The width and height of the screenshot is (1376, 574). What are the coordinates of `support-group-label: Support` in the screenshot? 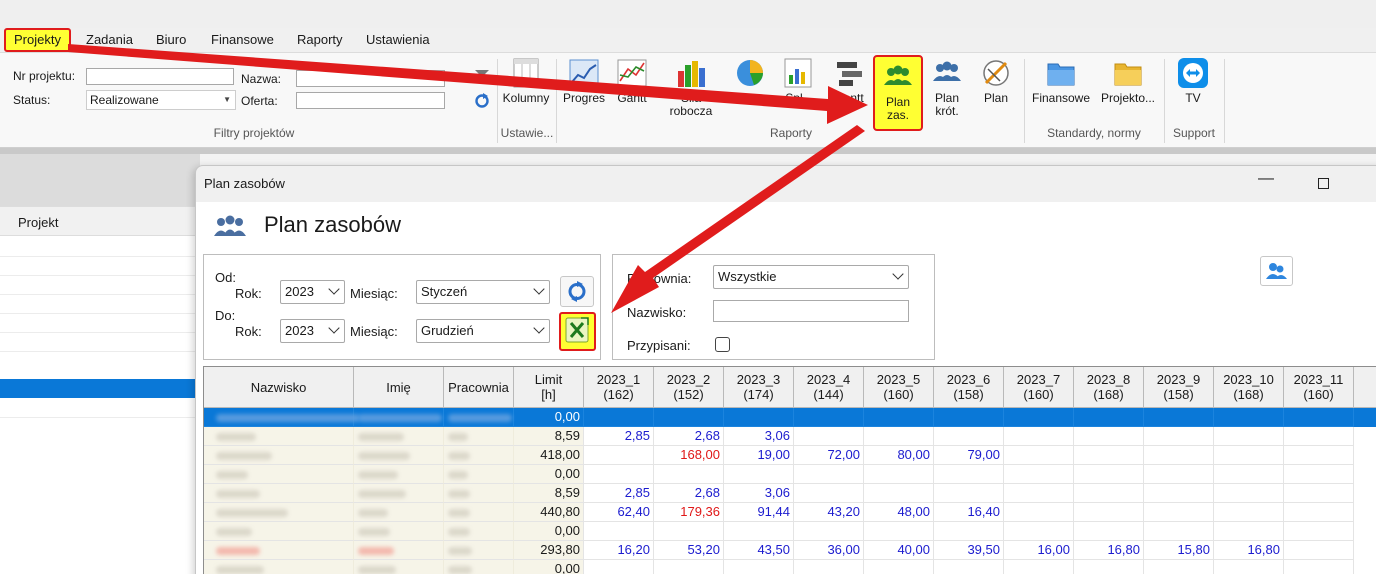 It's located at (1194, 133).